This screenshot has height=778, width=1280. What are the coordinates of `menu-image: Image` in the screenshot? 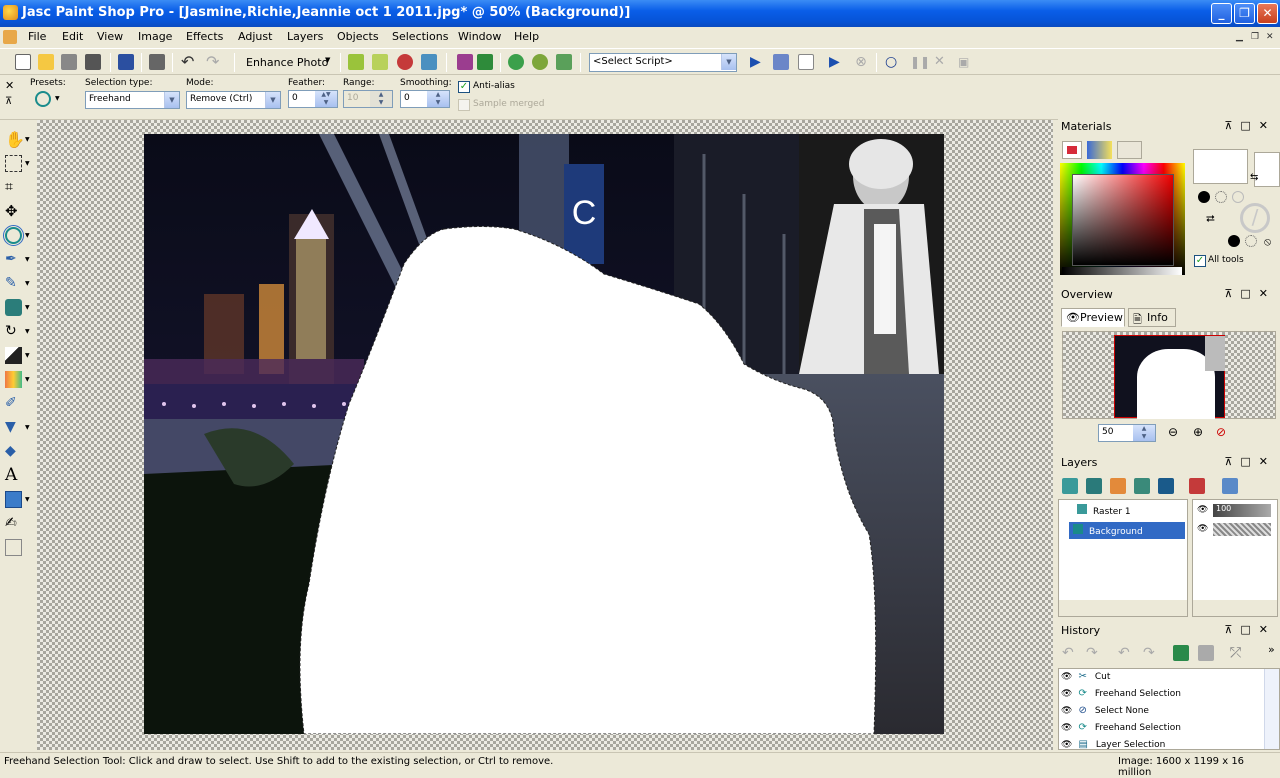 It's located at (155, 36).